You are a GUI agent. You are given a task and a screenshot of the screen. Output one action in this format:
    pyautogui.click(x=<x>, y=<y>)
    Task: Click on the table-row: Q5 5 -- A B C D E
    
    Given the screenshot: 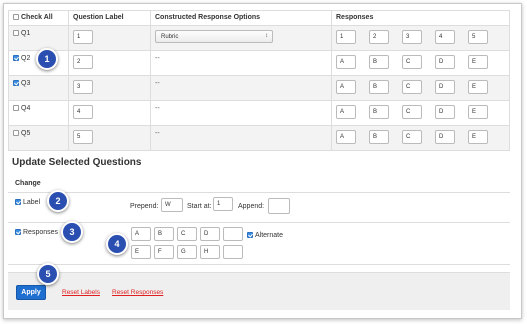 What is the action you would take?
    pyautogui.click(x=259, y=138)
    